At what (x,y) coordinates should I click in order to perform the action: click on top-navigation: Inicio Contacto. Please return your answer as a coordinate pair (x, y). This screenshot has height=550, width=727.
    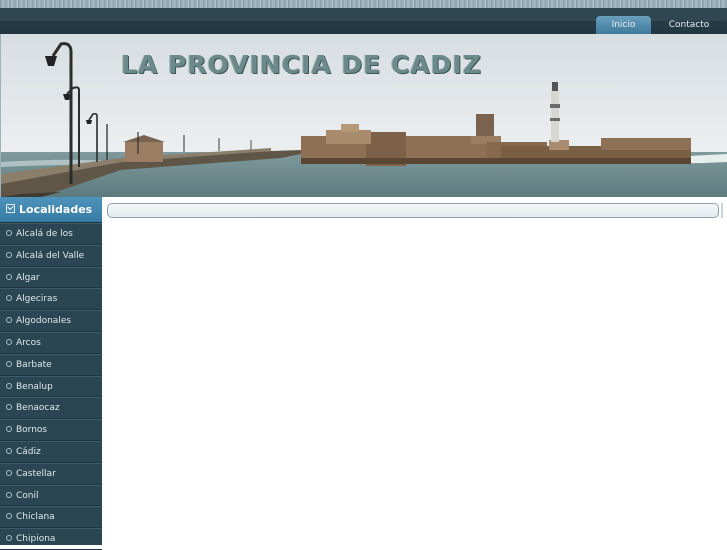
    Looking at the image, I should click on (363, 21).